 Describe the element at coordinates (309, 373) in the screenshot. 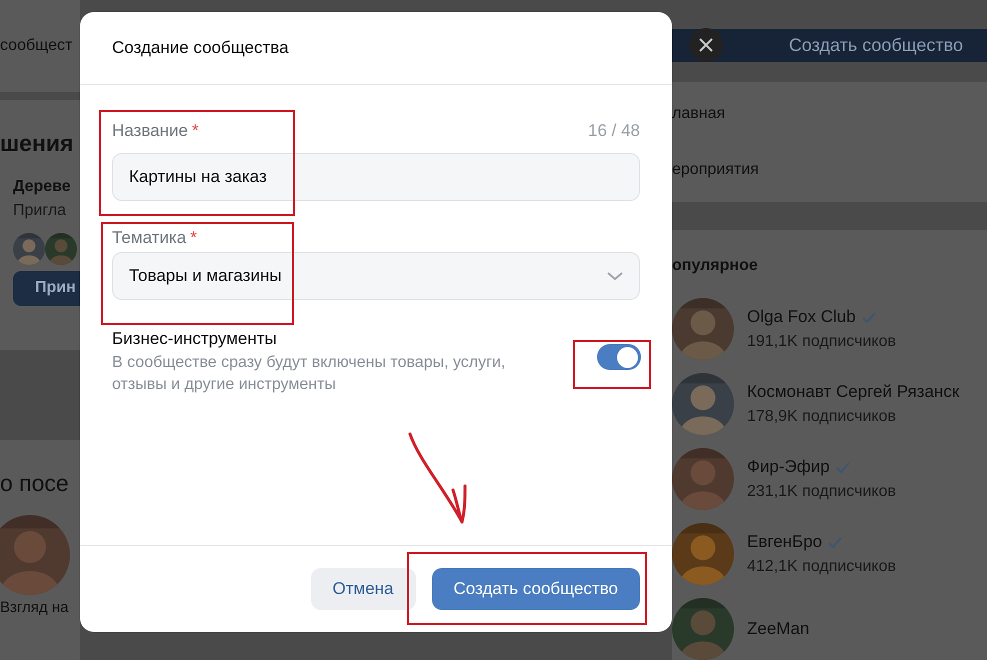

I see `toggle-description: В сообществе сразу будут включены товары, услуги, отзывы и другие инструменты` at that location.